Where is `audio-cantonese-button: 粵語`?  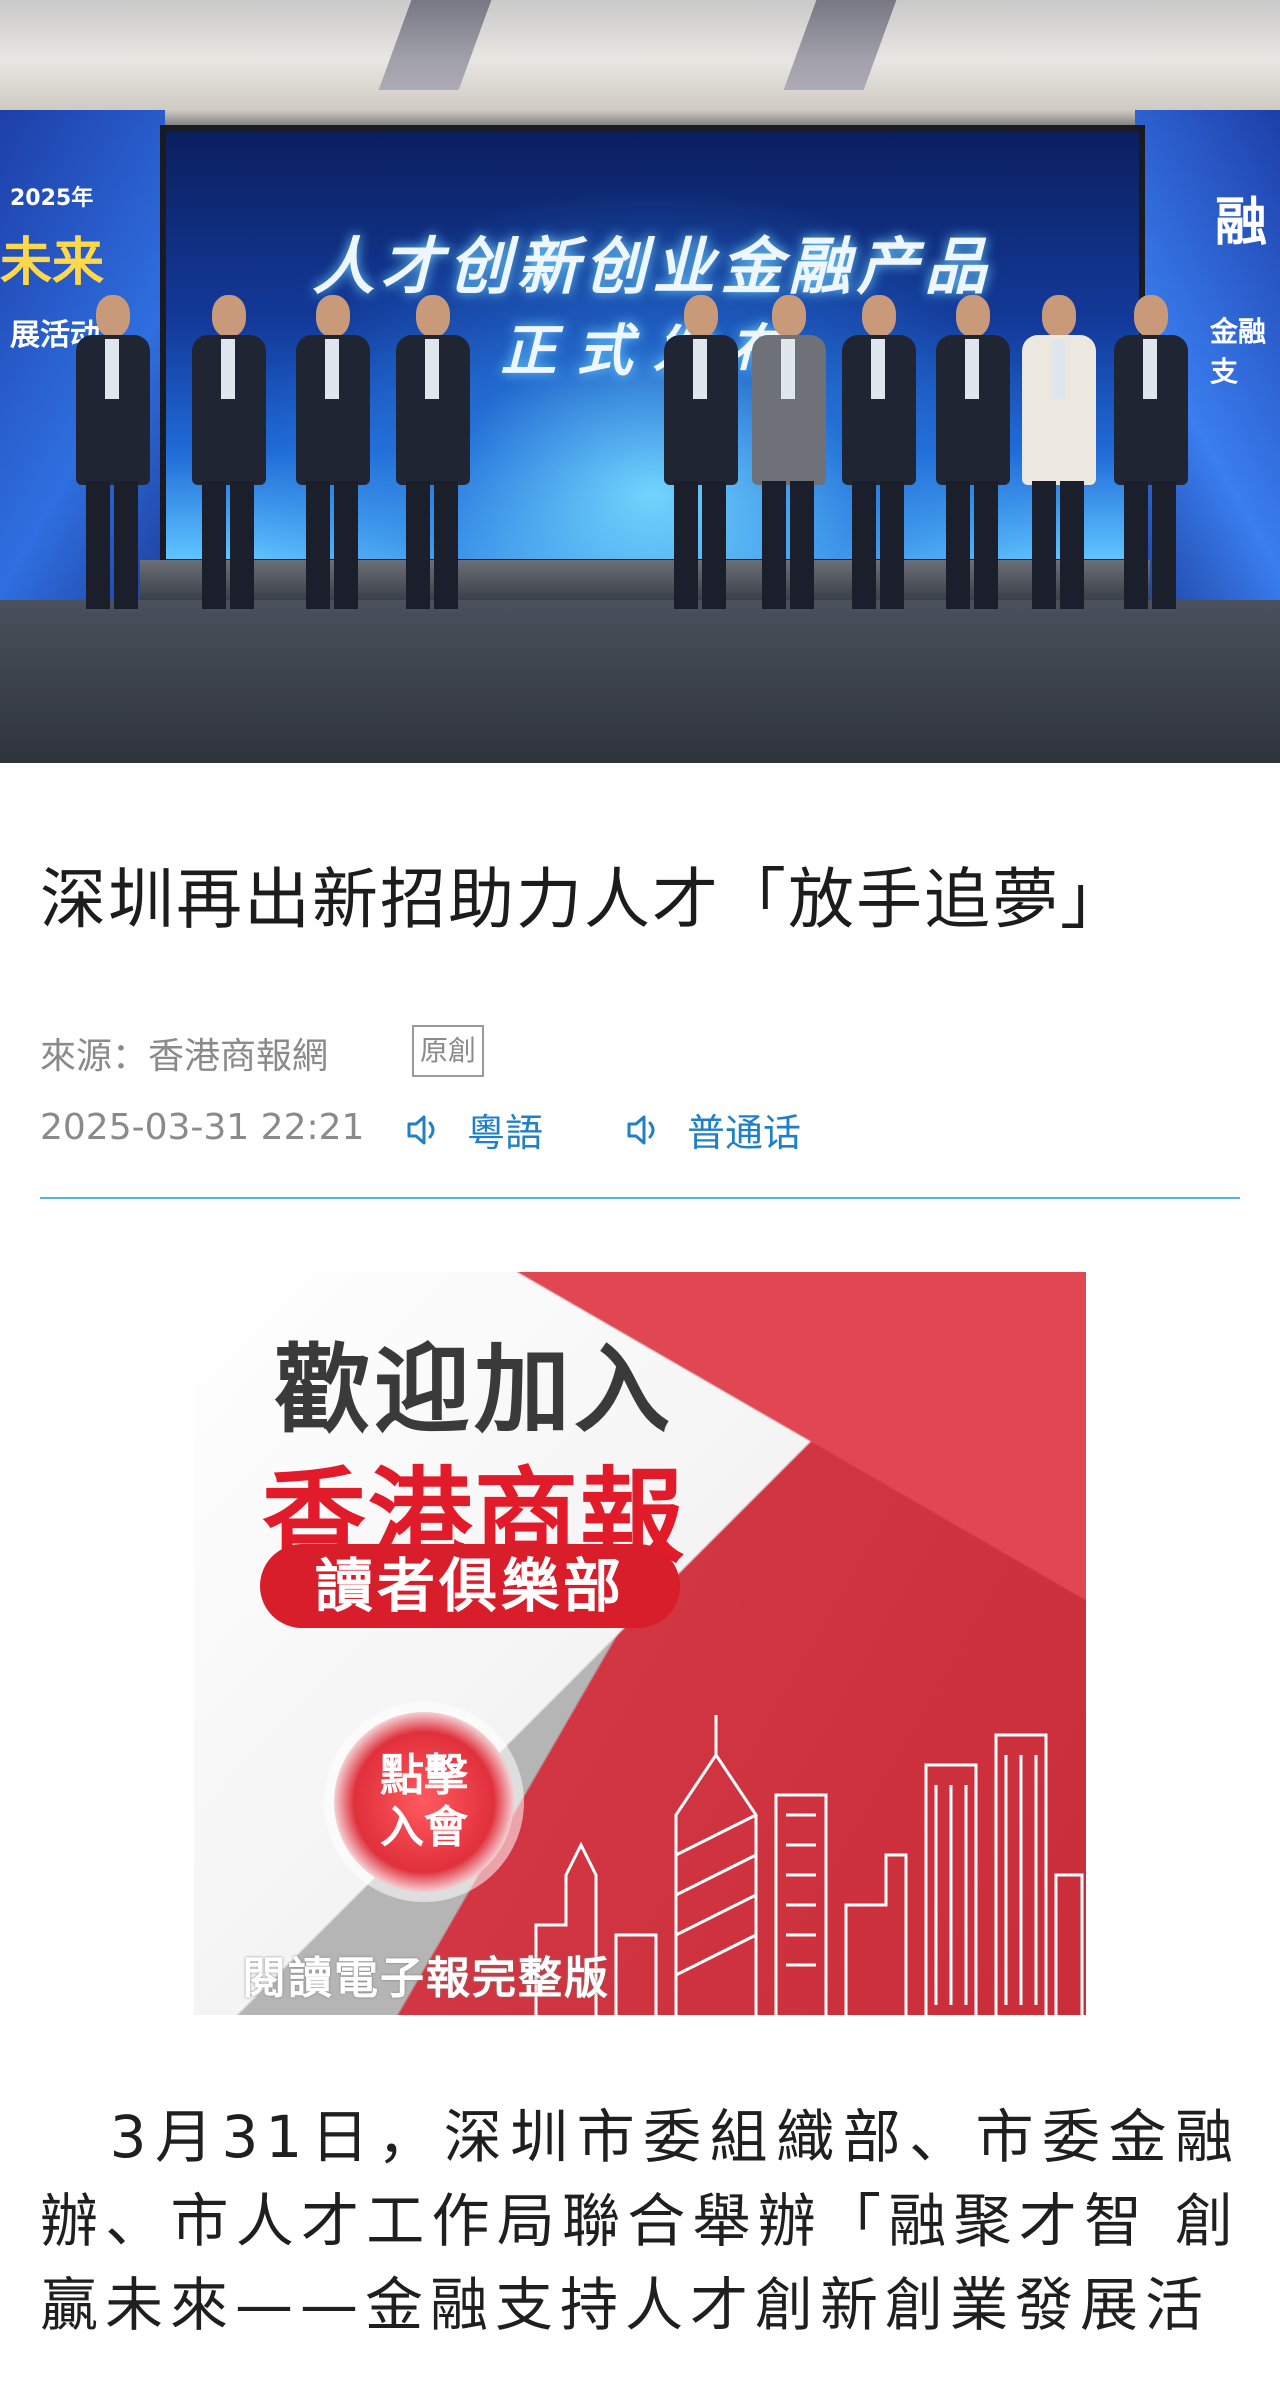
audio-cantonese-button: 粵語 is located at coordinates (474, 1129).